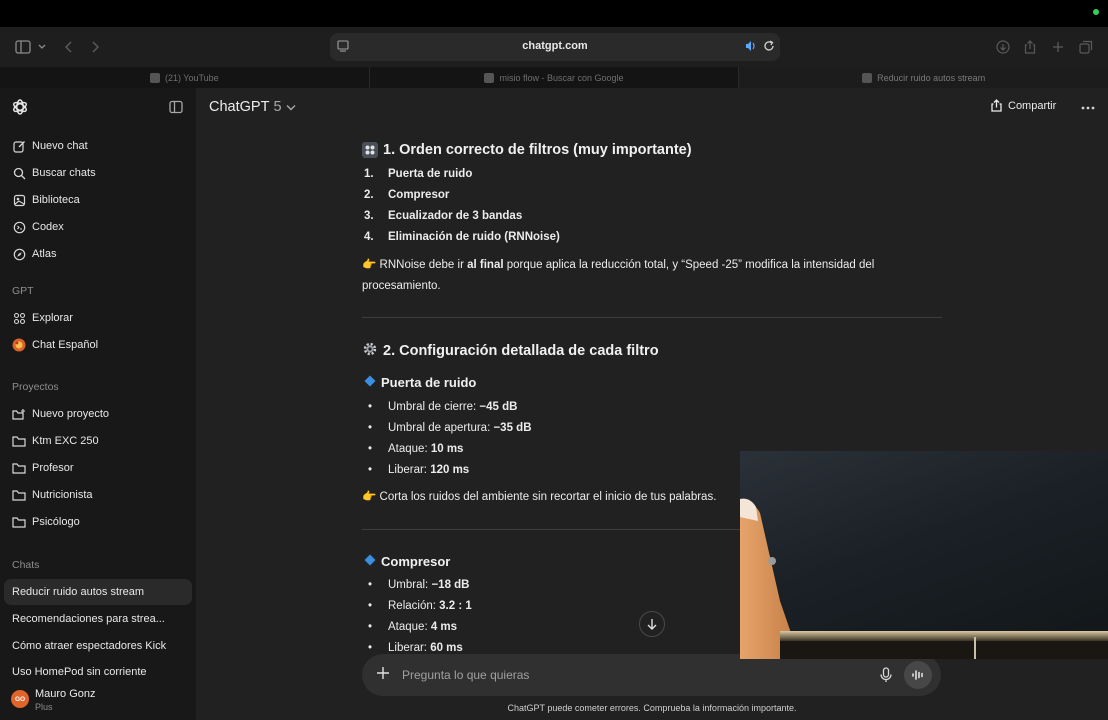 The image size is (1108, 720). Describe the element at coordinates (52, 318) in the screenshot. I see `sidebar-item-label: Explorar` at that location.